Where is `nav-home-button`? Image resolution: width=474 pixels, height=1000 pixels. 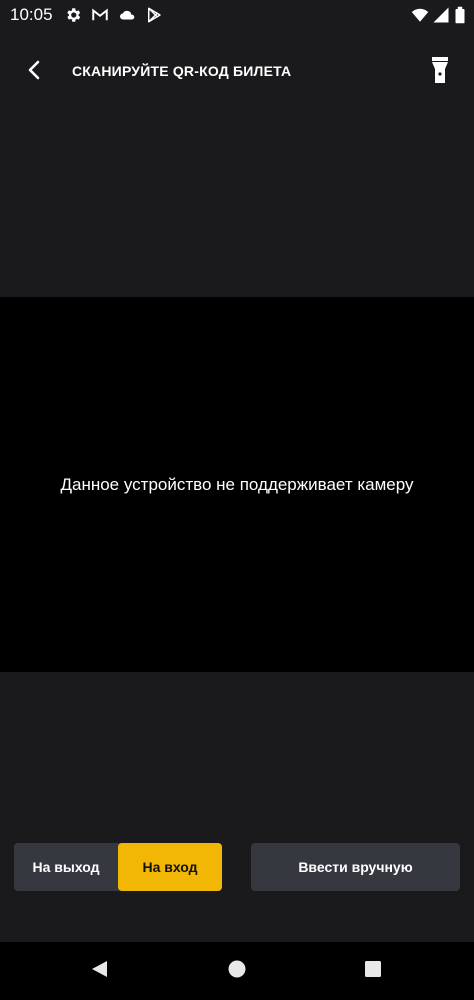 nav-home-button is located at coordinates (237, 971).